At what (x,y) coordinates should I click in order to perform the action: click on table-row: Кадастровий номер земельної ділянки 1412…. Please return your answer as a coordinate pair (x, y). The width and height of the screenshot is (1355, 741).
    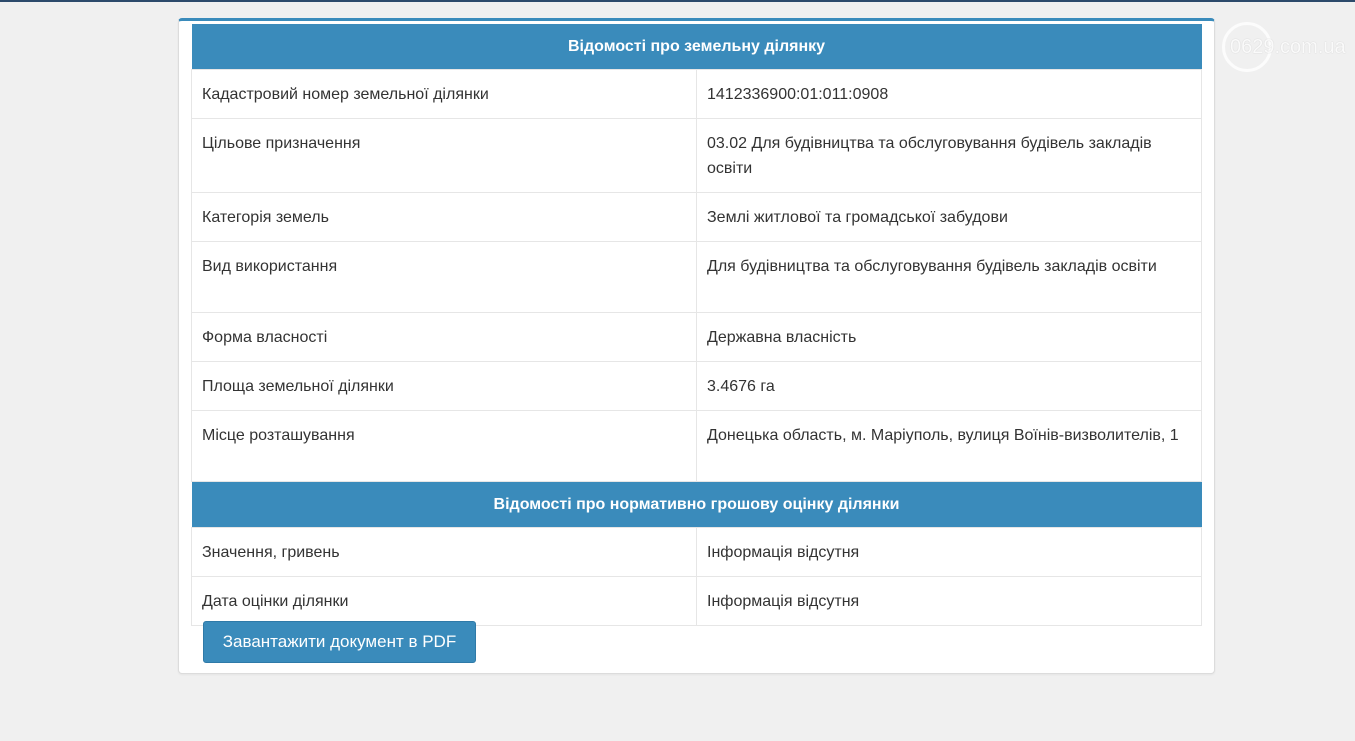
    Looking at the image, I should click on (696, 94).